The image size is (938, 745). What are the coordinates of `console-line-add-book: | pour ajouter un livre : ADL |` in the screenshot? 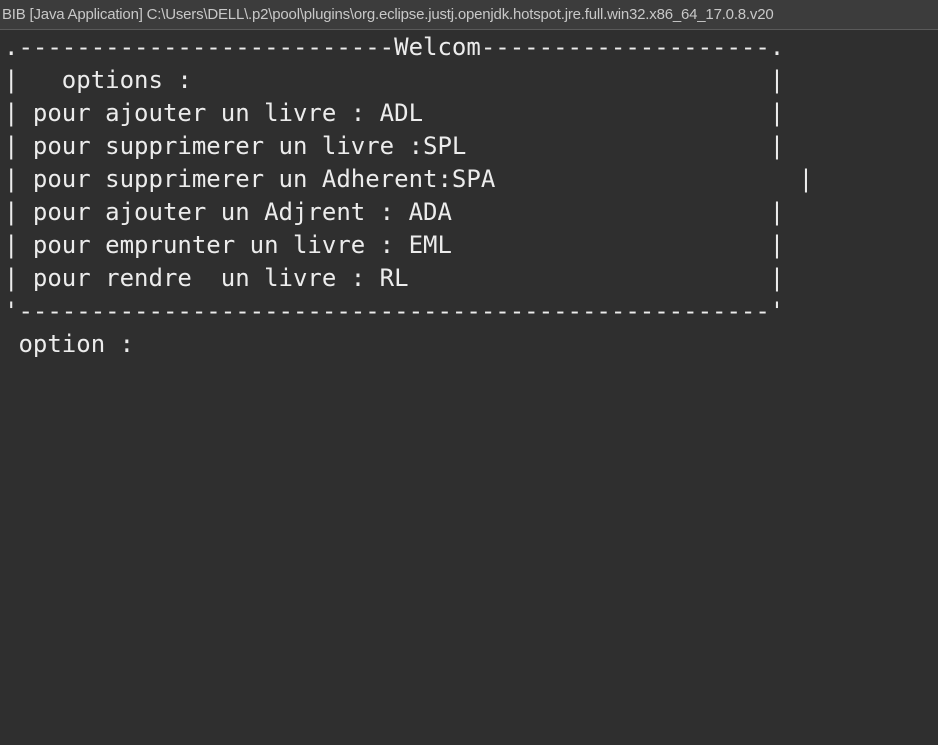 It's located at (394, 113).